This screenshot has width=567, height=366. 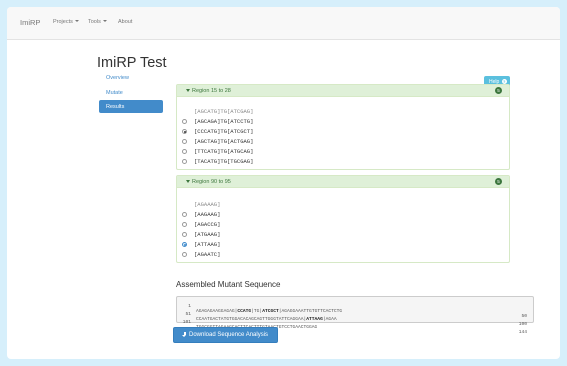 What do you see at coordinates (224, 141) in the screenshot?
I see `option-sequence: [AGCTAG]TG[ACTGAG]` at bounding box center [224, 141].